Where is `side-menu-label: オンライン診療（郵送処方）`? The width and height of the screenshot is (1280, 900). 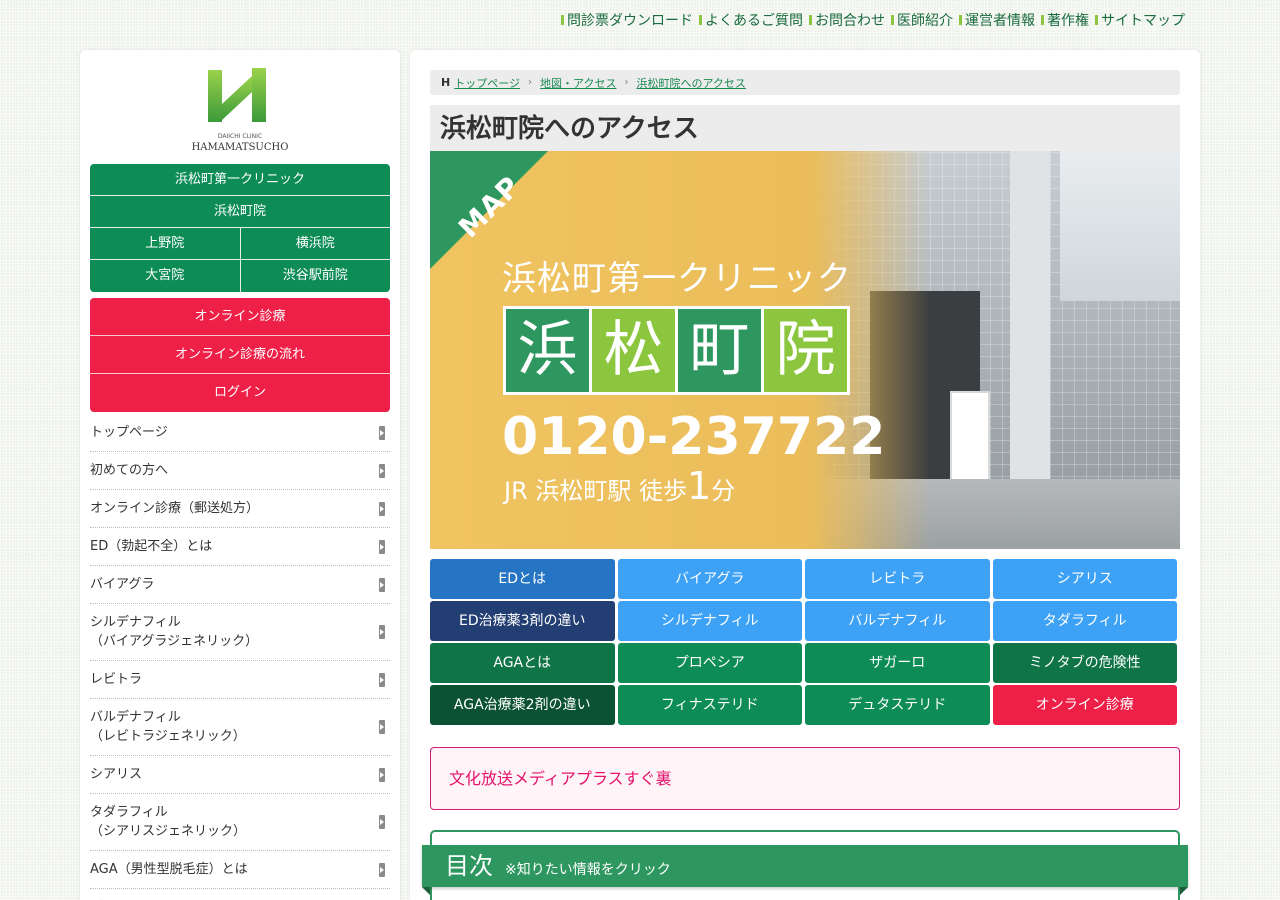 side-menu-label: オンライン診療（郵送処方） is located at coordinates (175, 508).